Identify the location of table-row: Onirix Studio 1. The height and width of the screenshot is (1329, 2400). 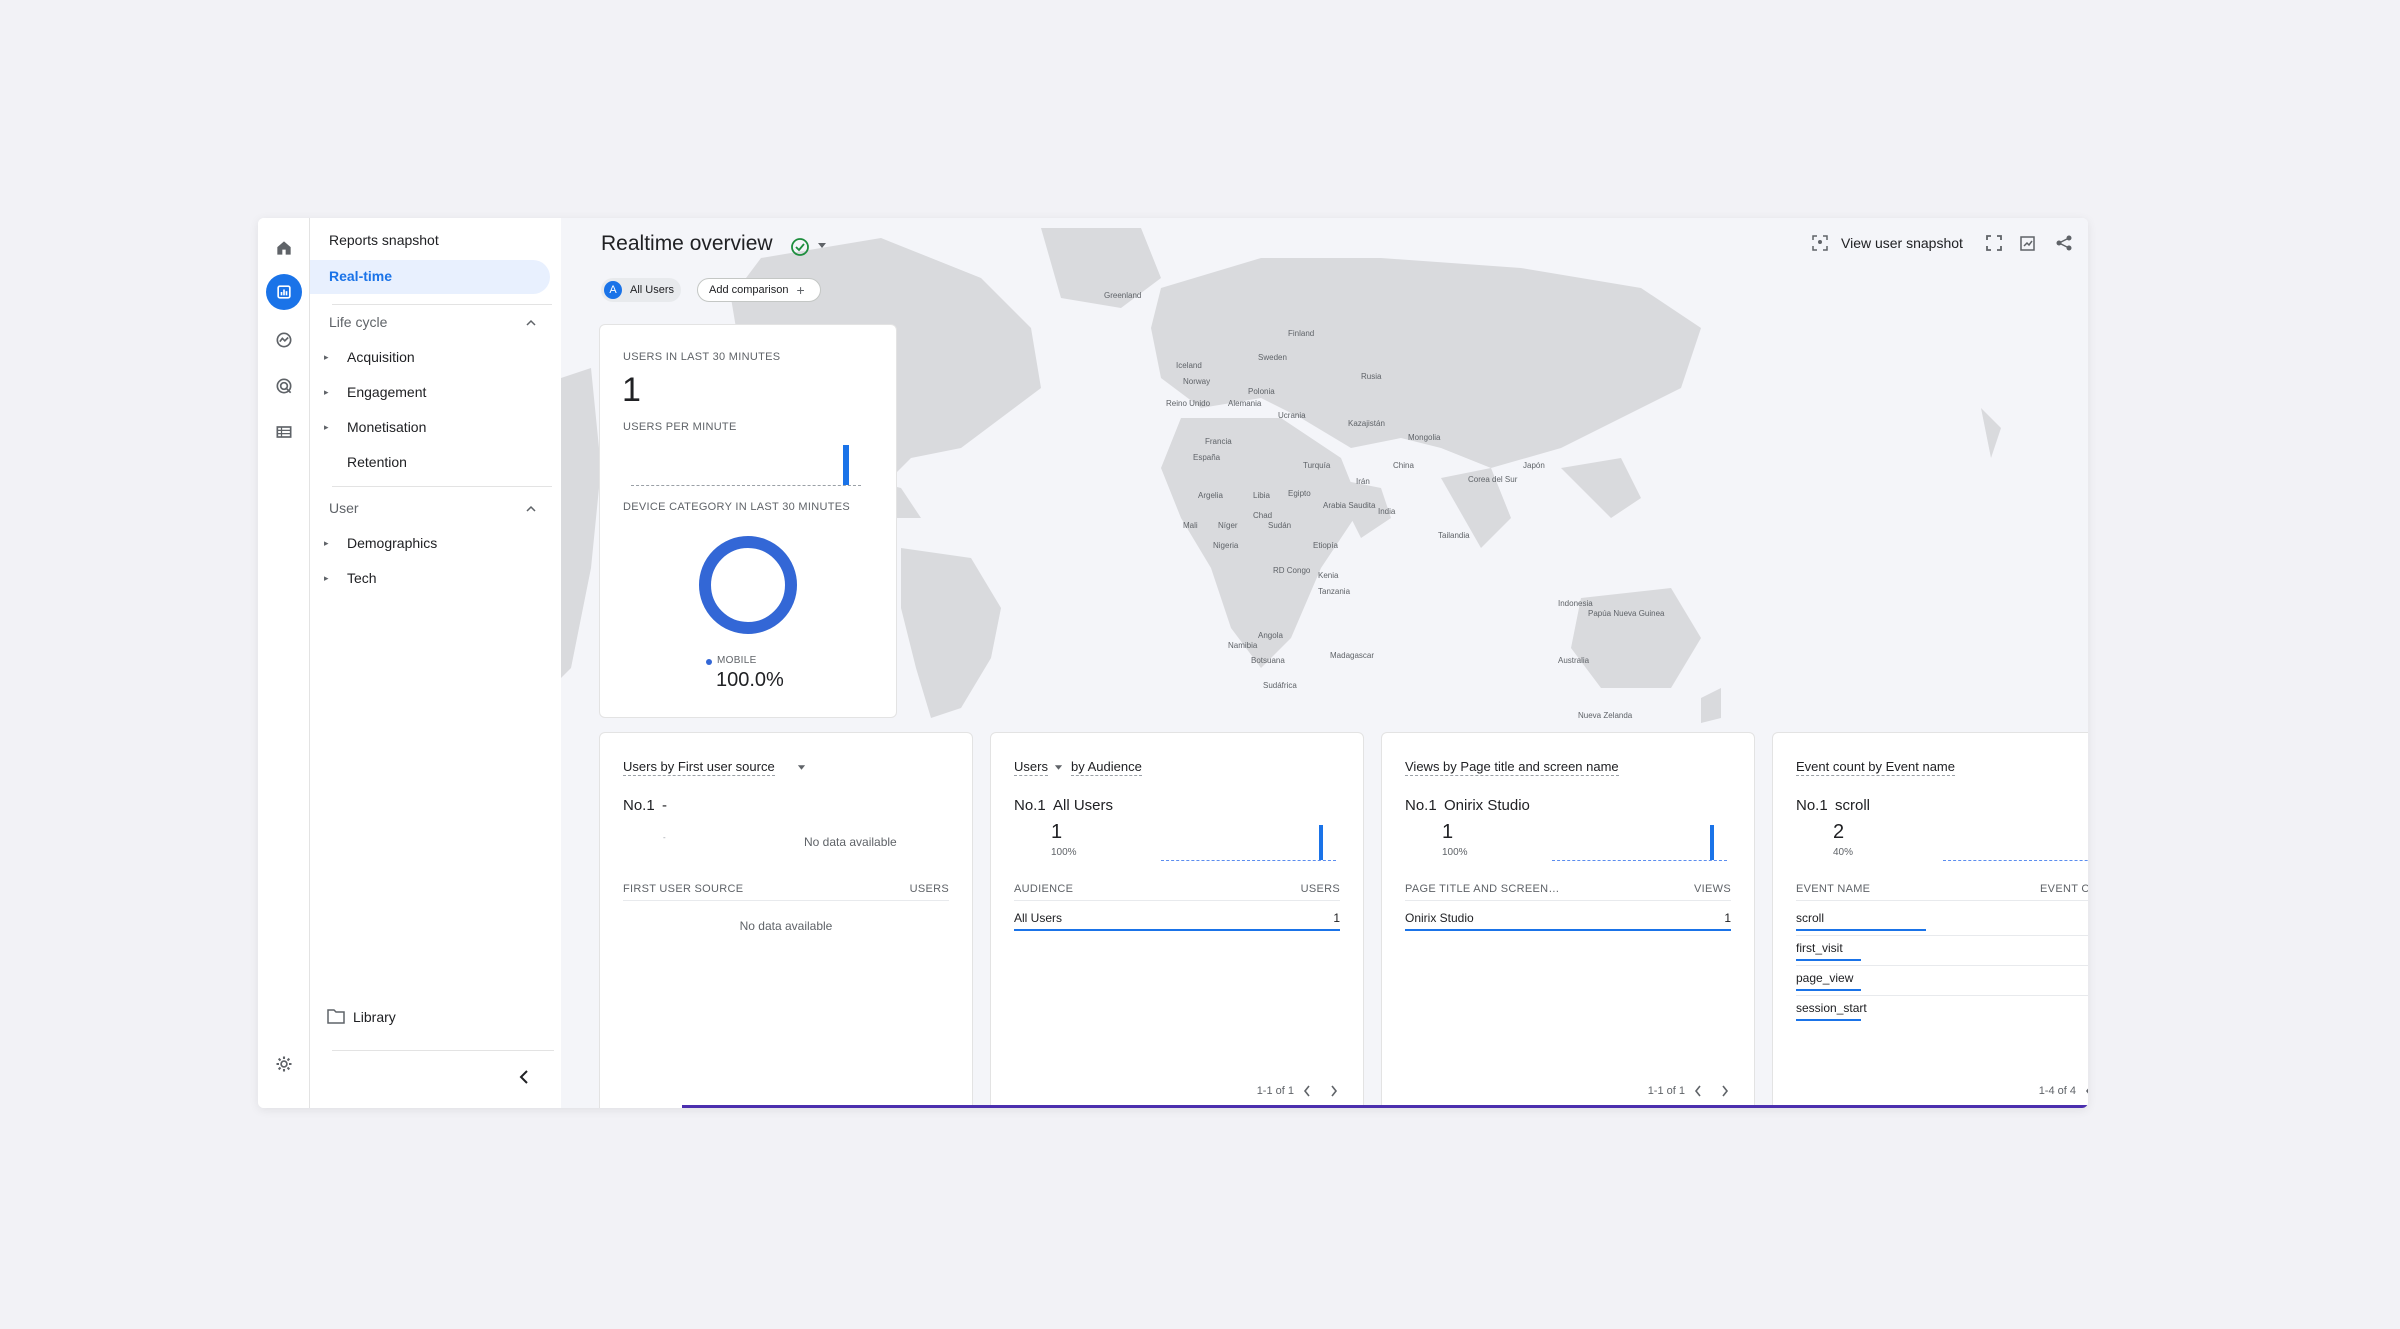
(1568, 923).